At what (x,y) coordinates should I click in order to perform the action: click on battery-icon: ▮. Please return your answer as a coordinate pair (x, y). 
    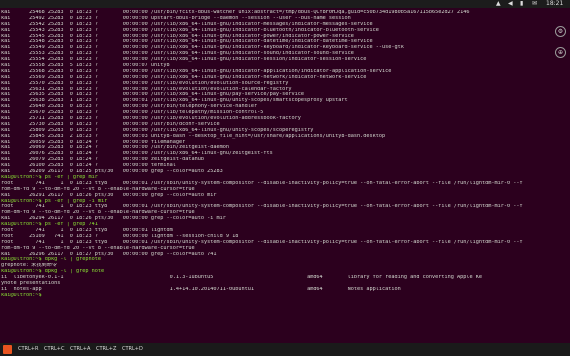
    Looking at the image, I should click on (521, 4).